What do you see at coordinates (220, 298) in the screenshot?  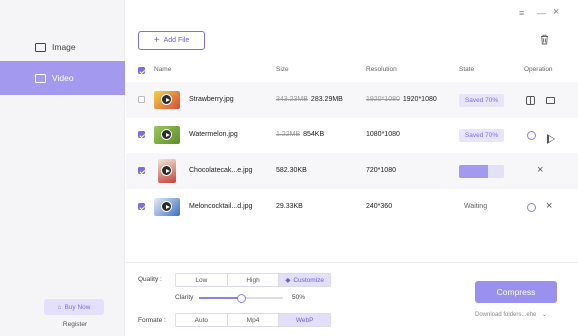 I see `clarity-slider-fill` at bounding box center [220, 298].